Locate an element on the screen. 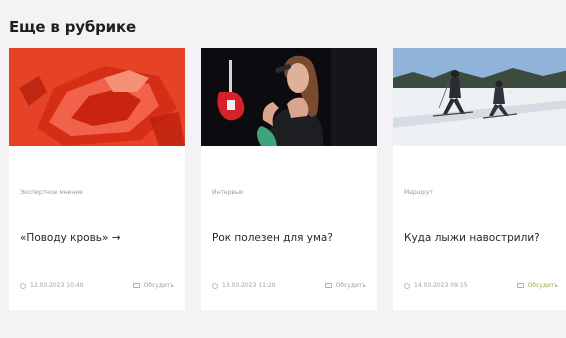 This screenshot has height=338, width=566. article-category: Маршрут is located at coordinates (418, 192).